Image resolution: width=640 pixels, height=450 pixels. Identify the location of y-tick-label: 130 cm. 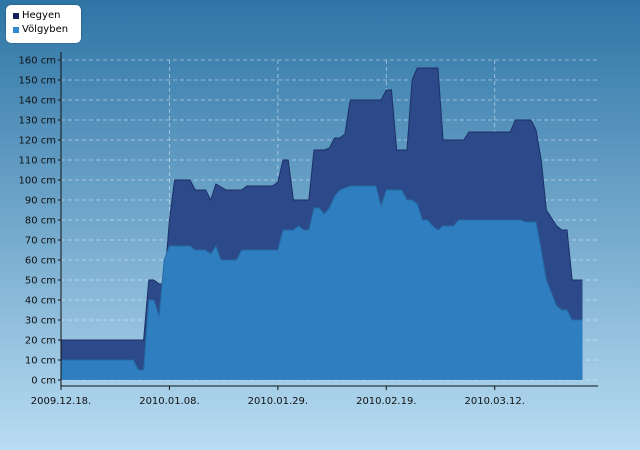
(37, 121).